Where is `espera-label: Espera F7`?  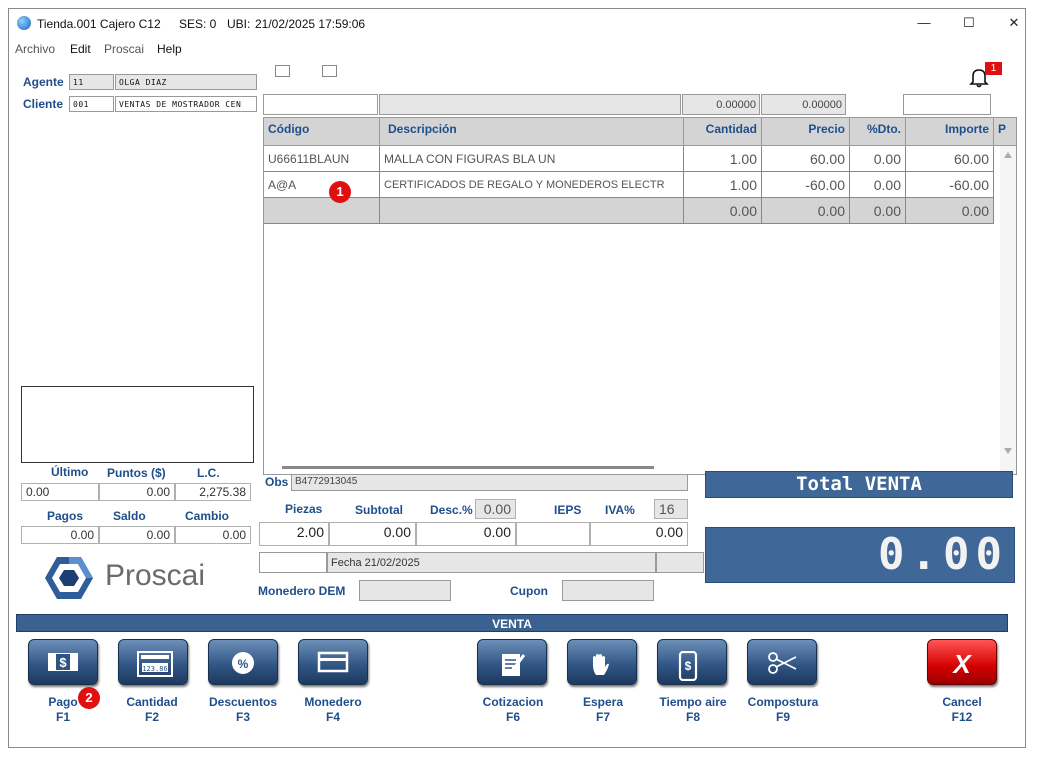 espera-label: Espera F7 is located at coordinates (603, 710).